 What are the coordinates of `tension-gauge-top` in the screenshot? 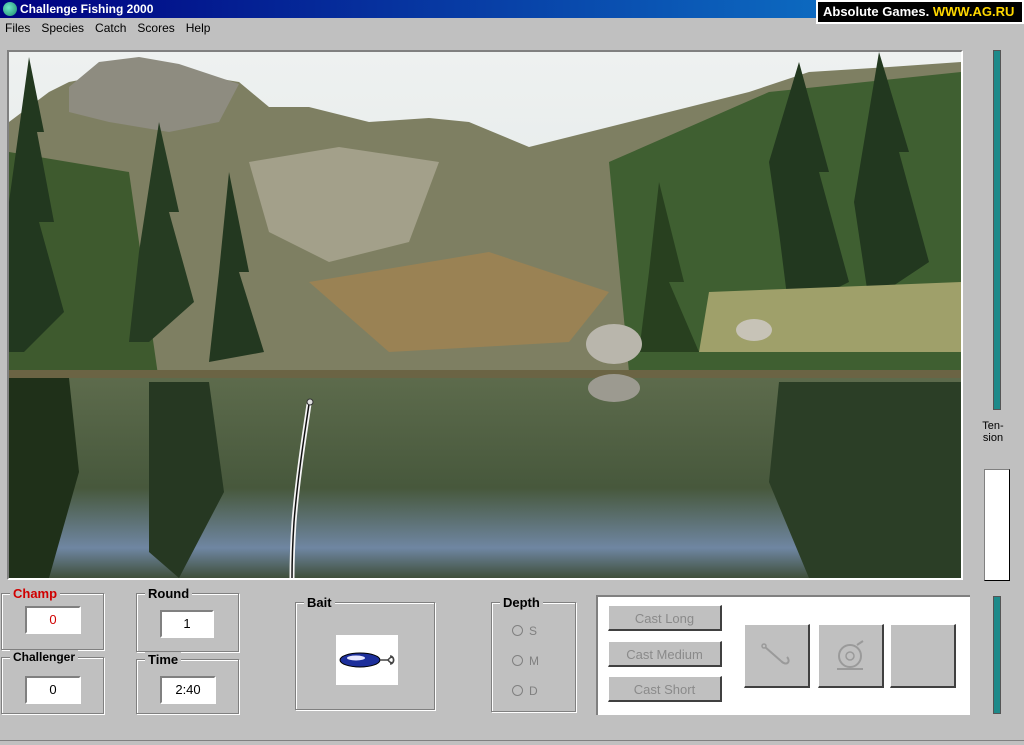 It's located at (997, 230).